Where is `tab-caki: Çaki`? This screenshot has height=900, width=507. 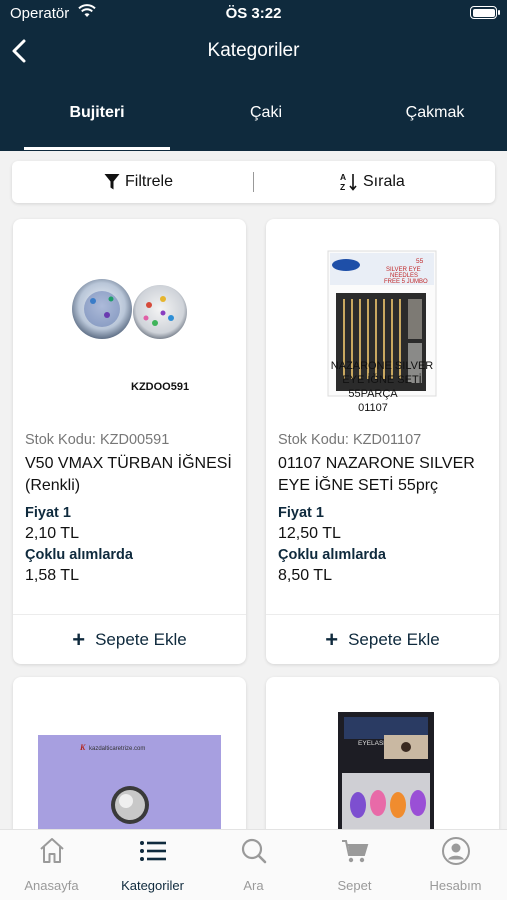
tab-caki: Çaki is located at coordinates (266, 113).